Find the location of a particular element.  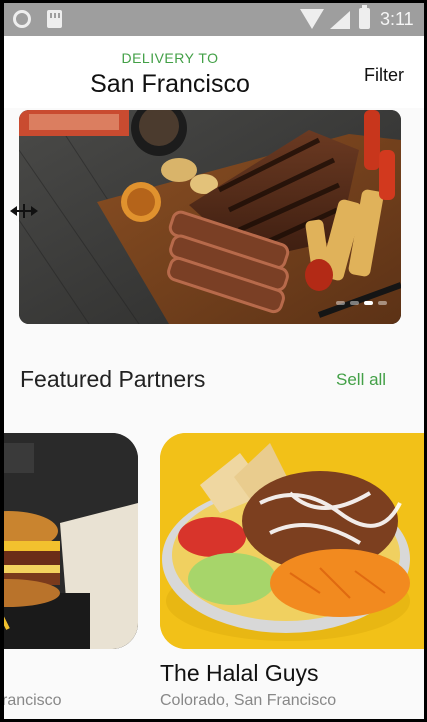

sd-card-icon is located at coordinates (54, 19).